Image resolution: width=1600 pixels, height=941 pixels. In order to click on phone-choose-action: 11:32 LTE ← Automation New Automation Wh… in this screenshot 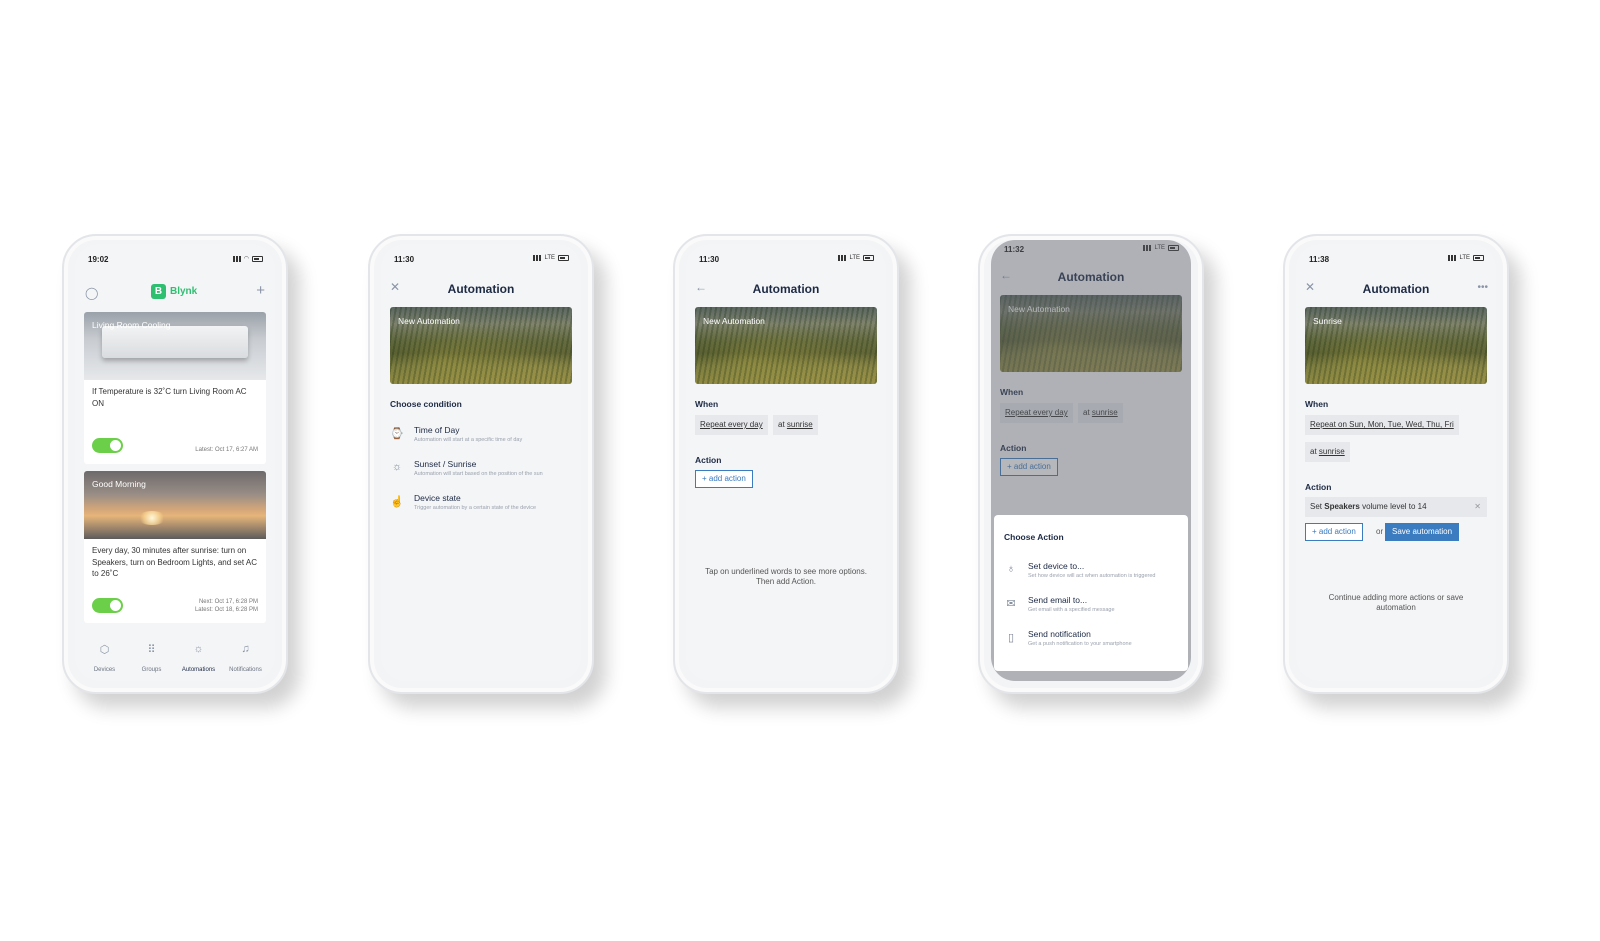, I will do `click(1091, 464)`.